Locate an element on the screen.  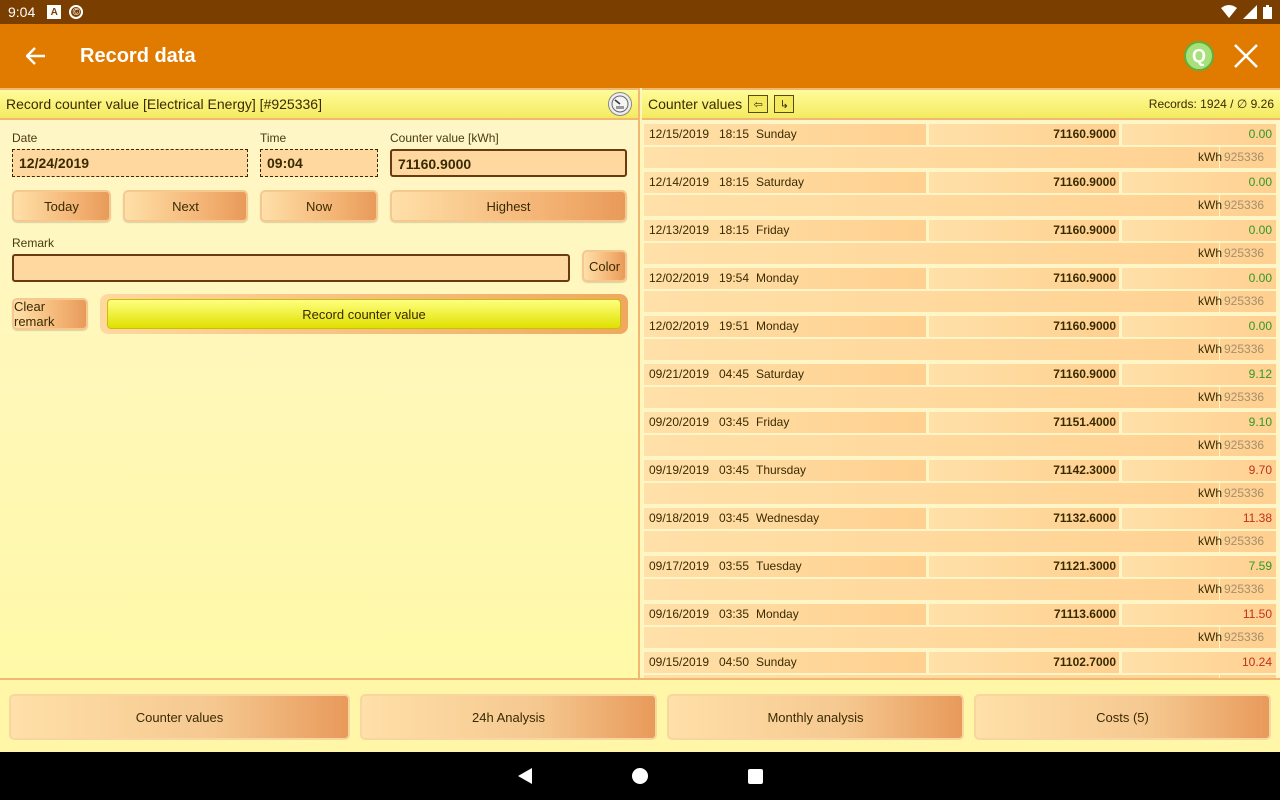
record-time: 19:51 is located at coordinates (734, 326).